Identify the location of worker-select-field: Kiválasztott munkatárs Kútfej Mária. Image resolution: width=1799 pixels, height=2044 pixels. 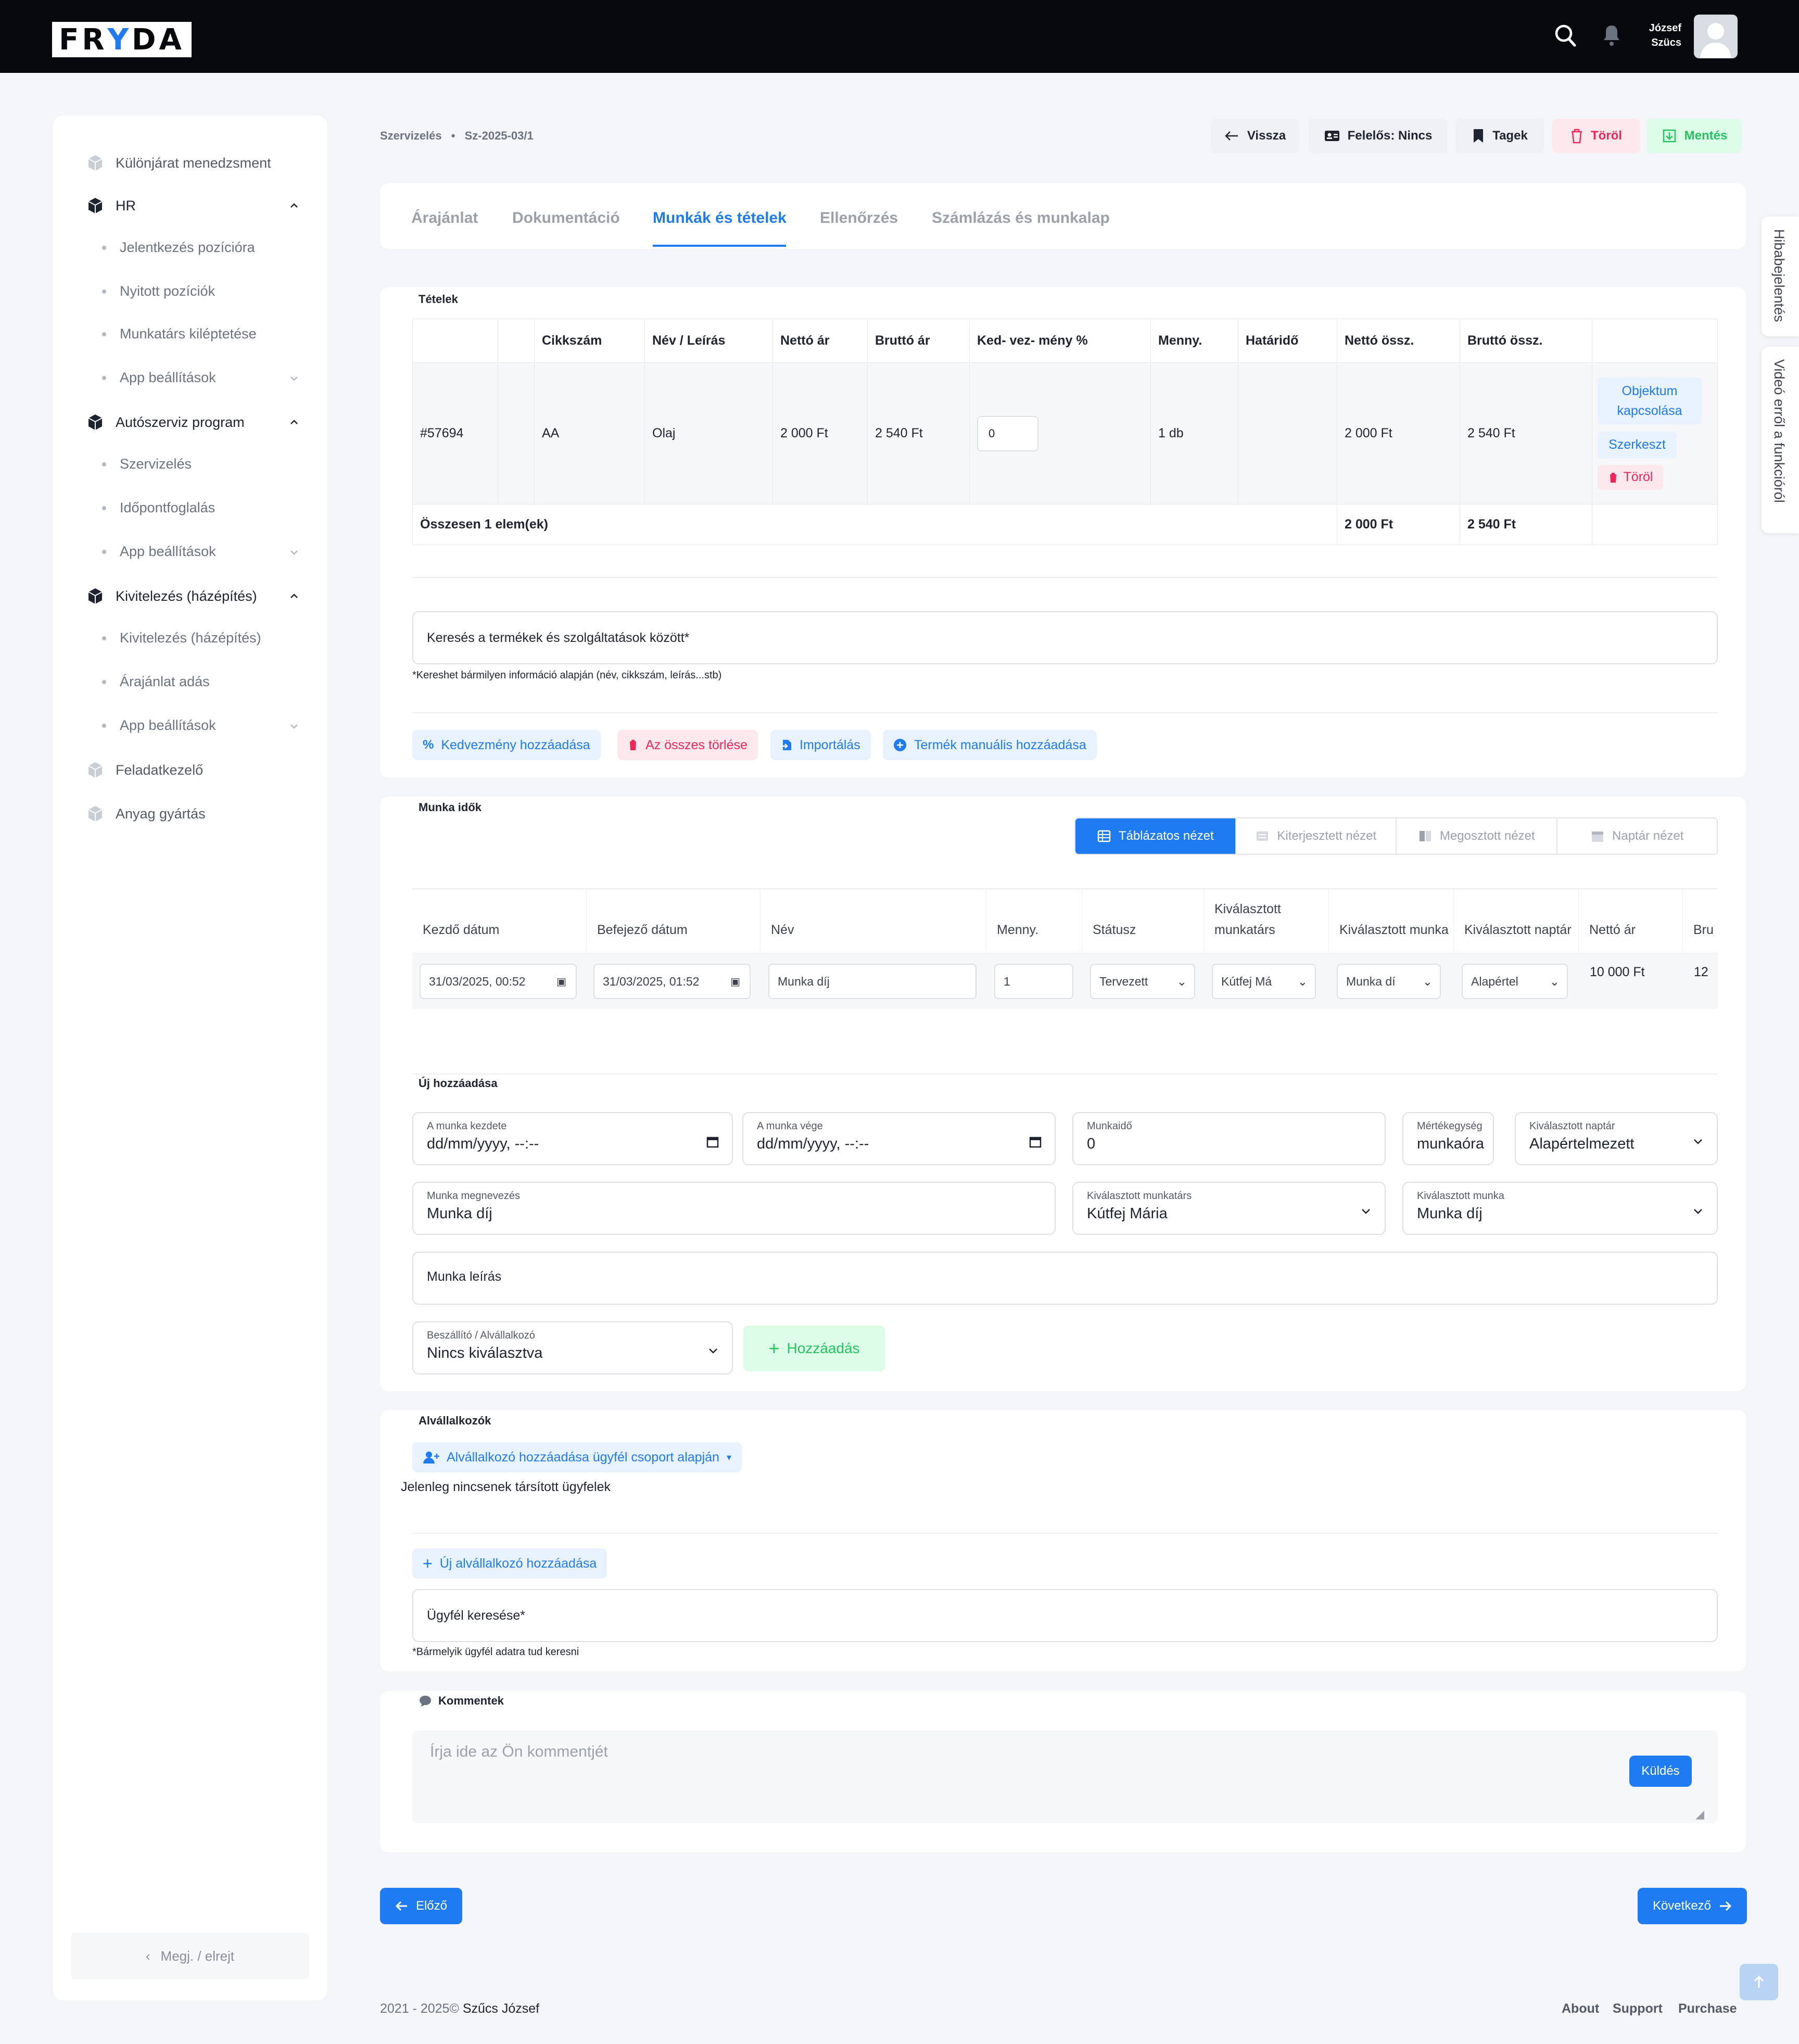
(1229, 1208).